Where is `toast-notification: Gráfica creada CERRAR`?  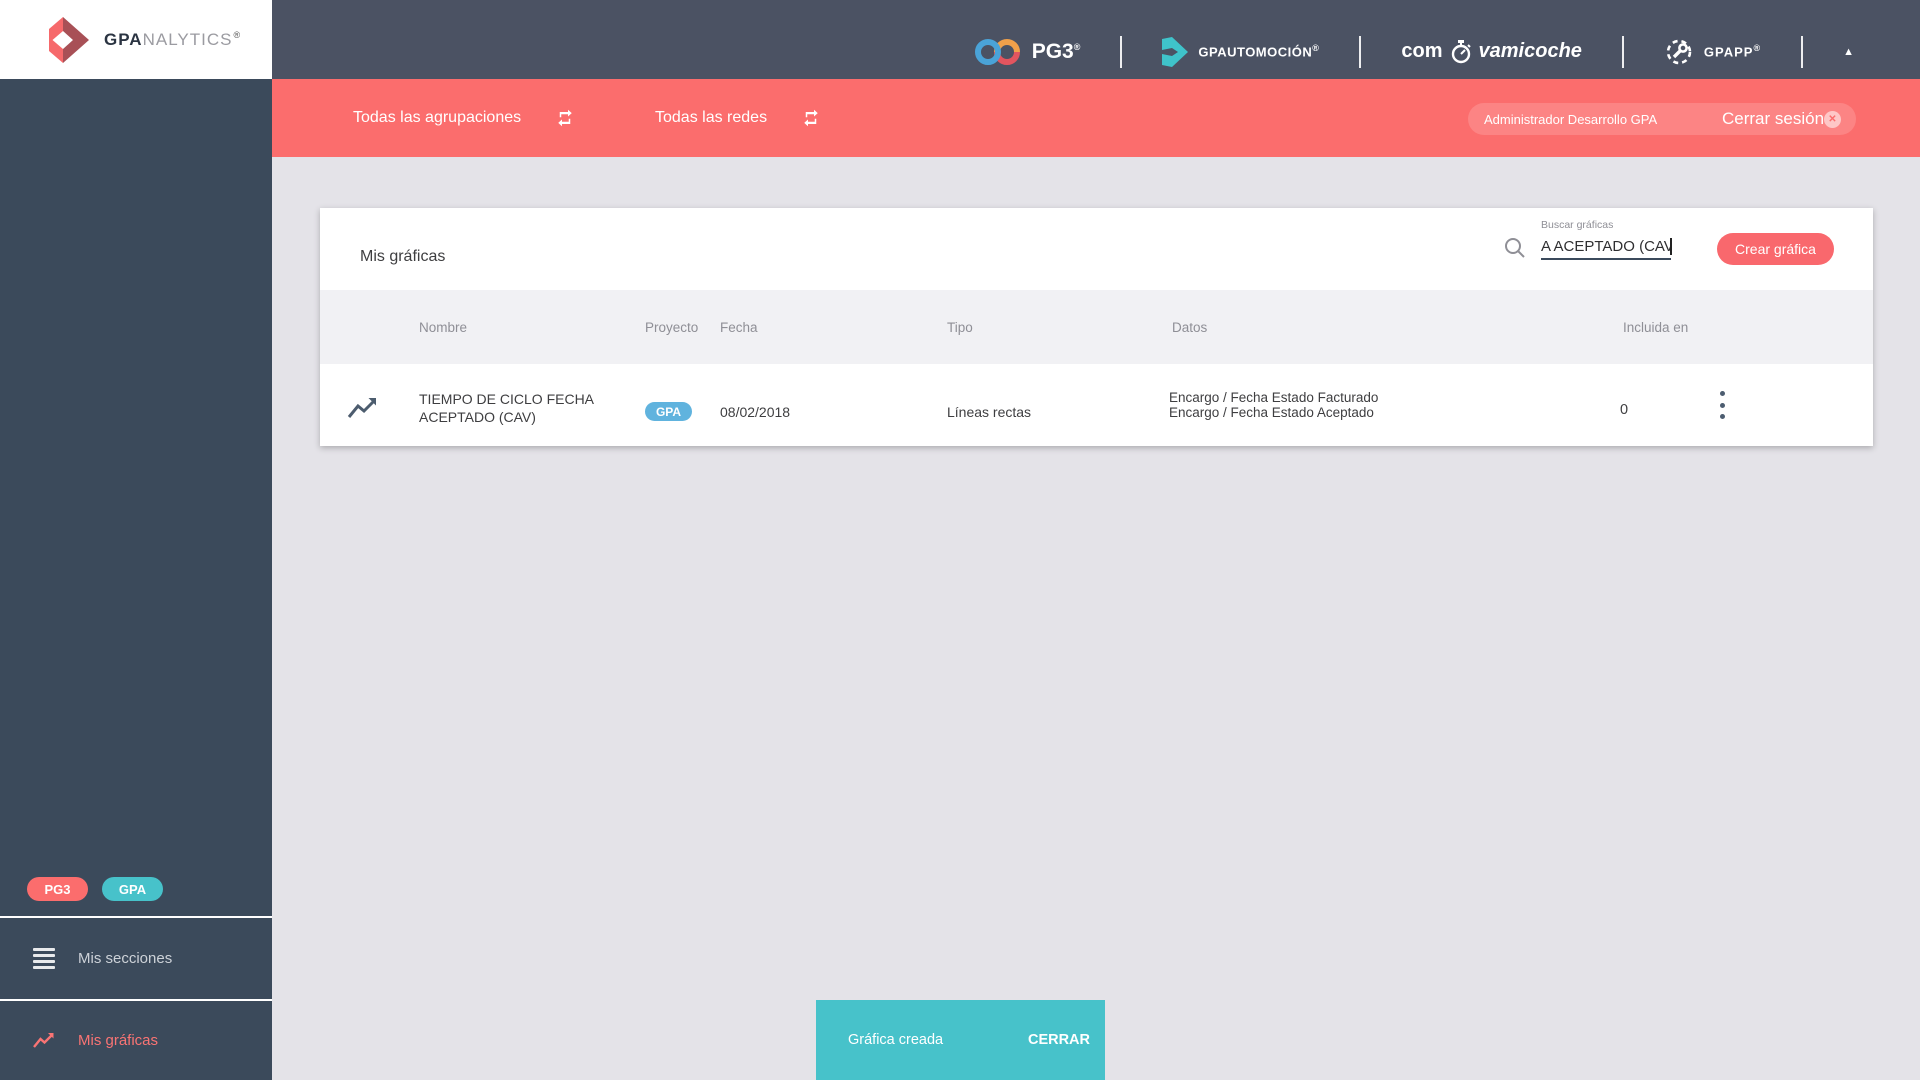
toast-notification: Gráfica creada CERRAR is located at coordinates (960, 1040).